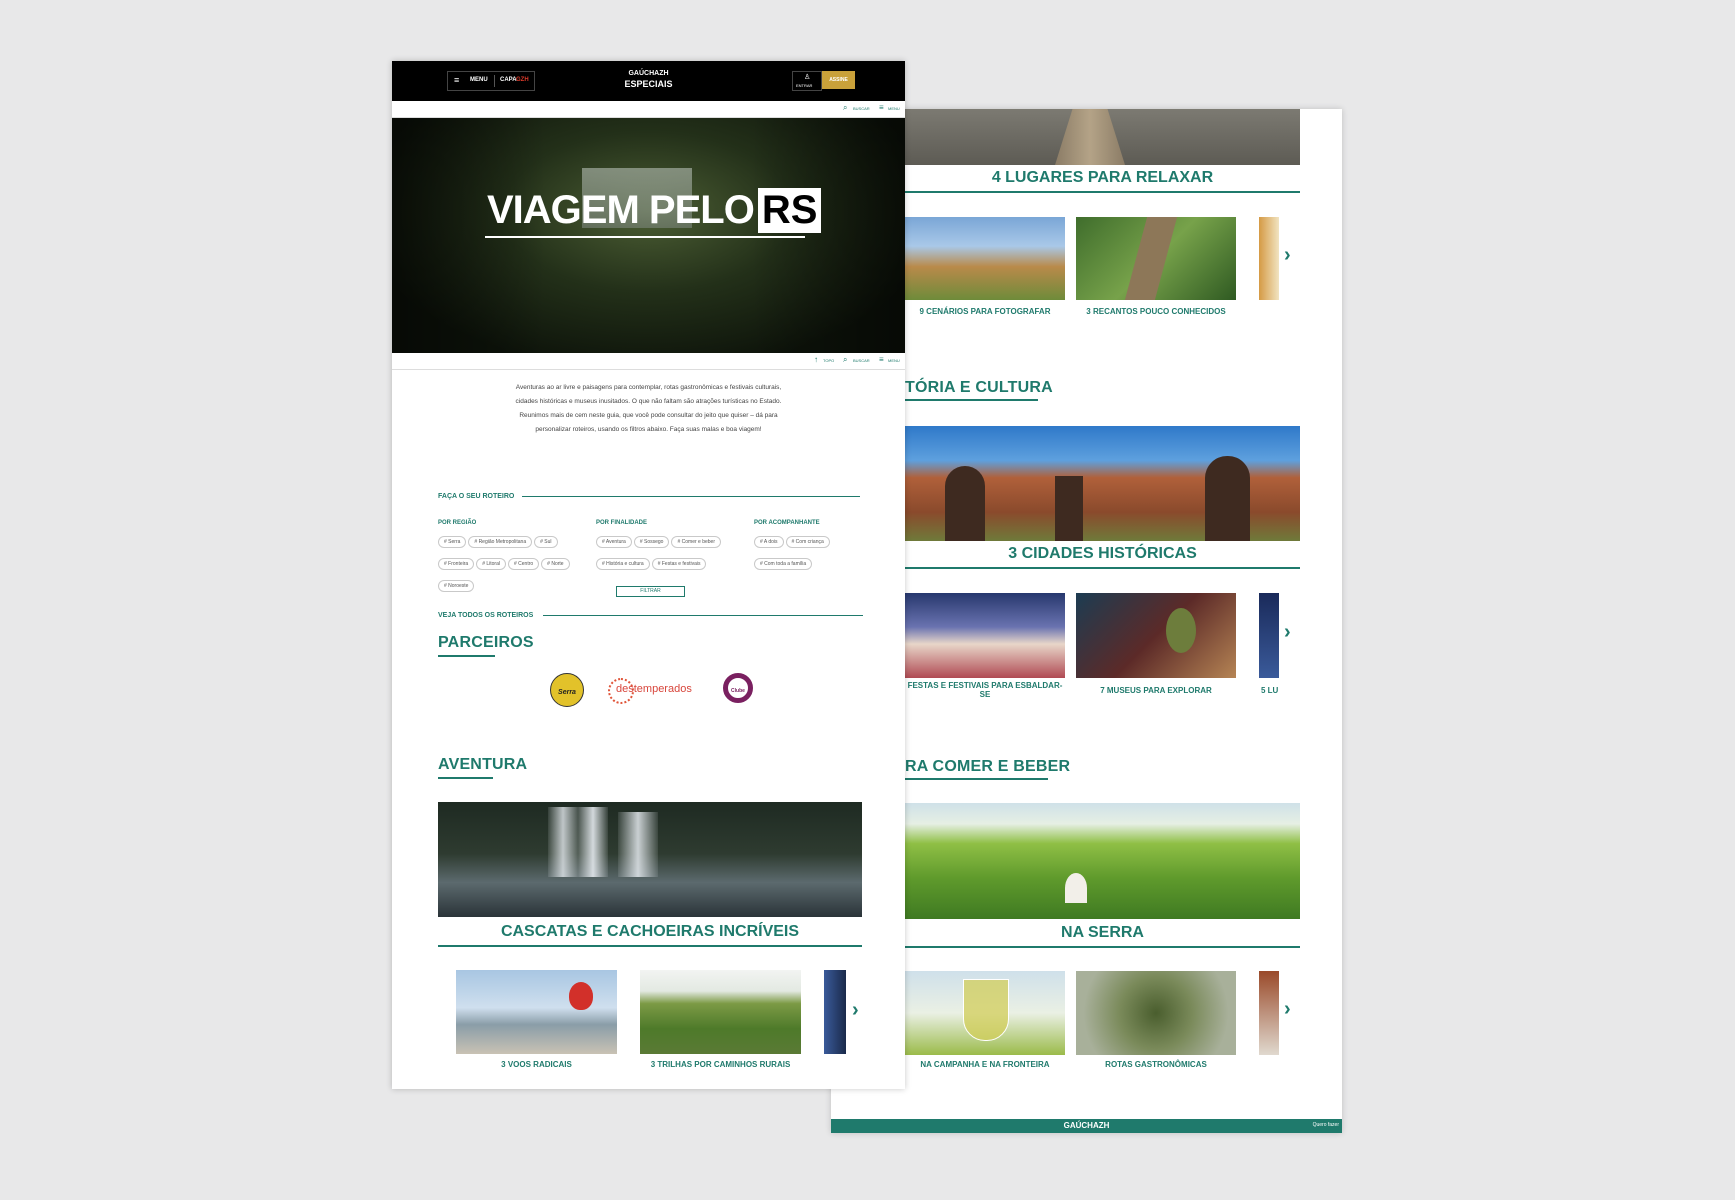 The image size is (1735, 1200). I want to click on partner-destemperados-text: destemperados, so click(654, 689).